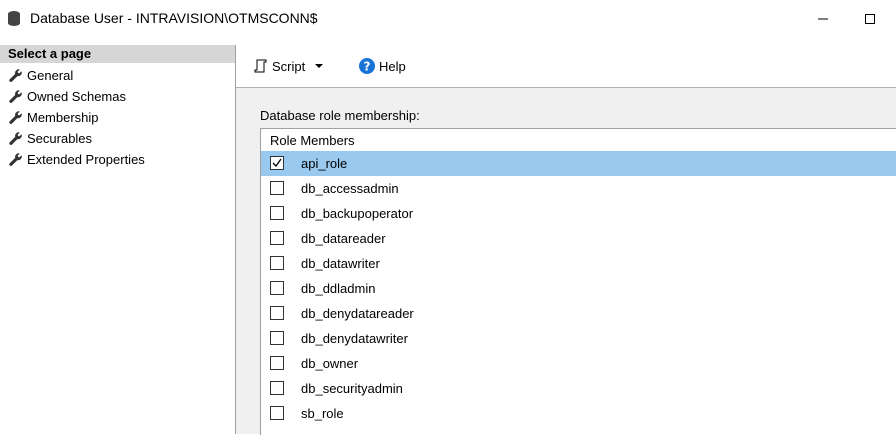 The width and height of the screenshot is (896, 435). I want to click on toolbar: Script ? Help, so click(566, 66).